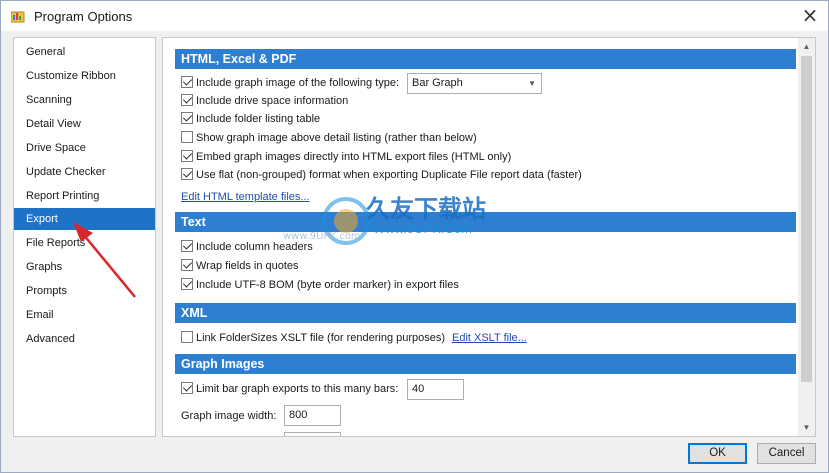 Image resolution: width=829 pixels, height=473 pixels. I want to click on watermark-title: 久友下载站, so click(426, 209).